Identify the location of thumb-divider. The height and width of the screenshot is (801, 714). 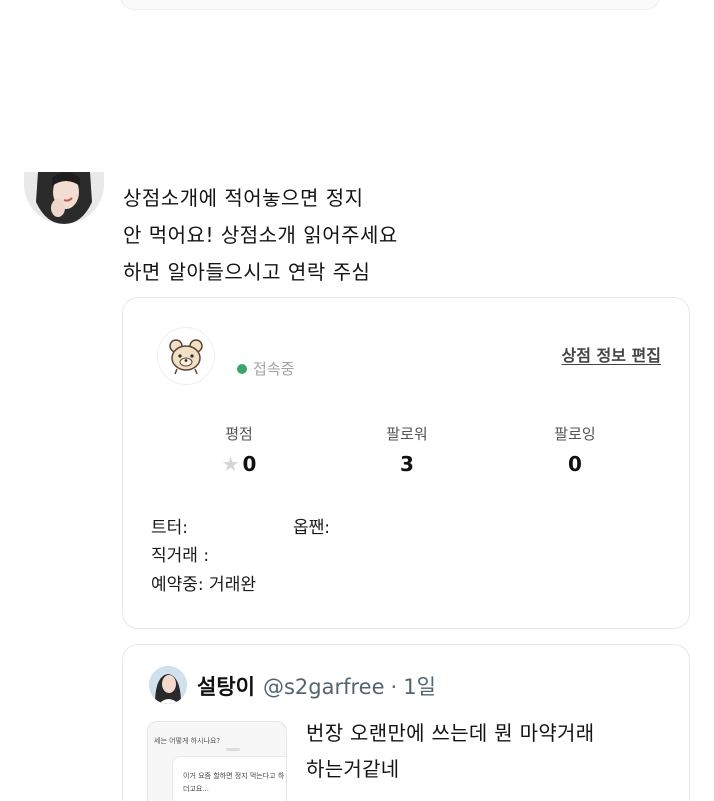
(233, 749).